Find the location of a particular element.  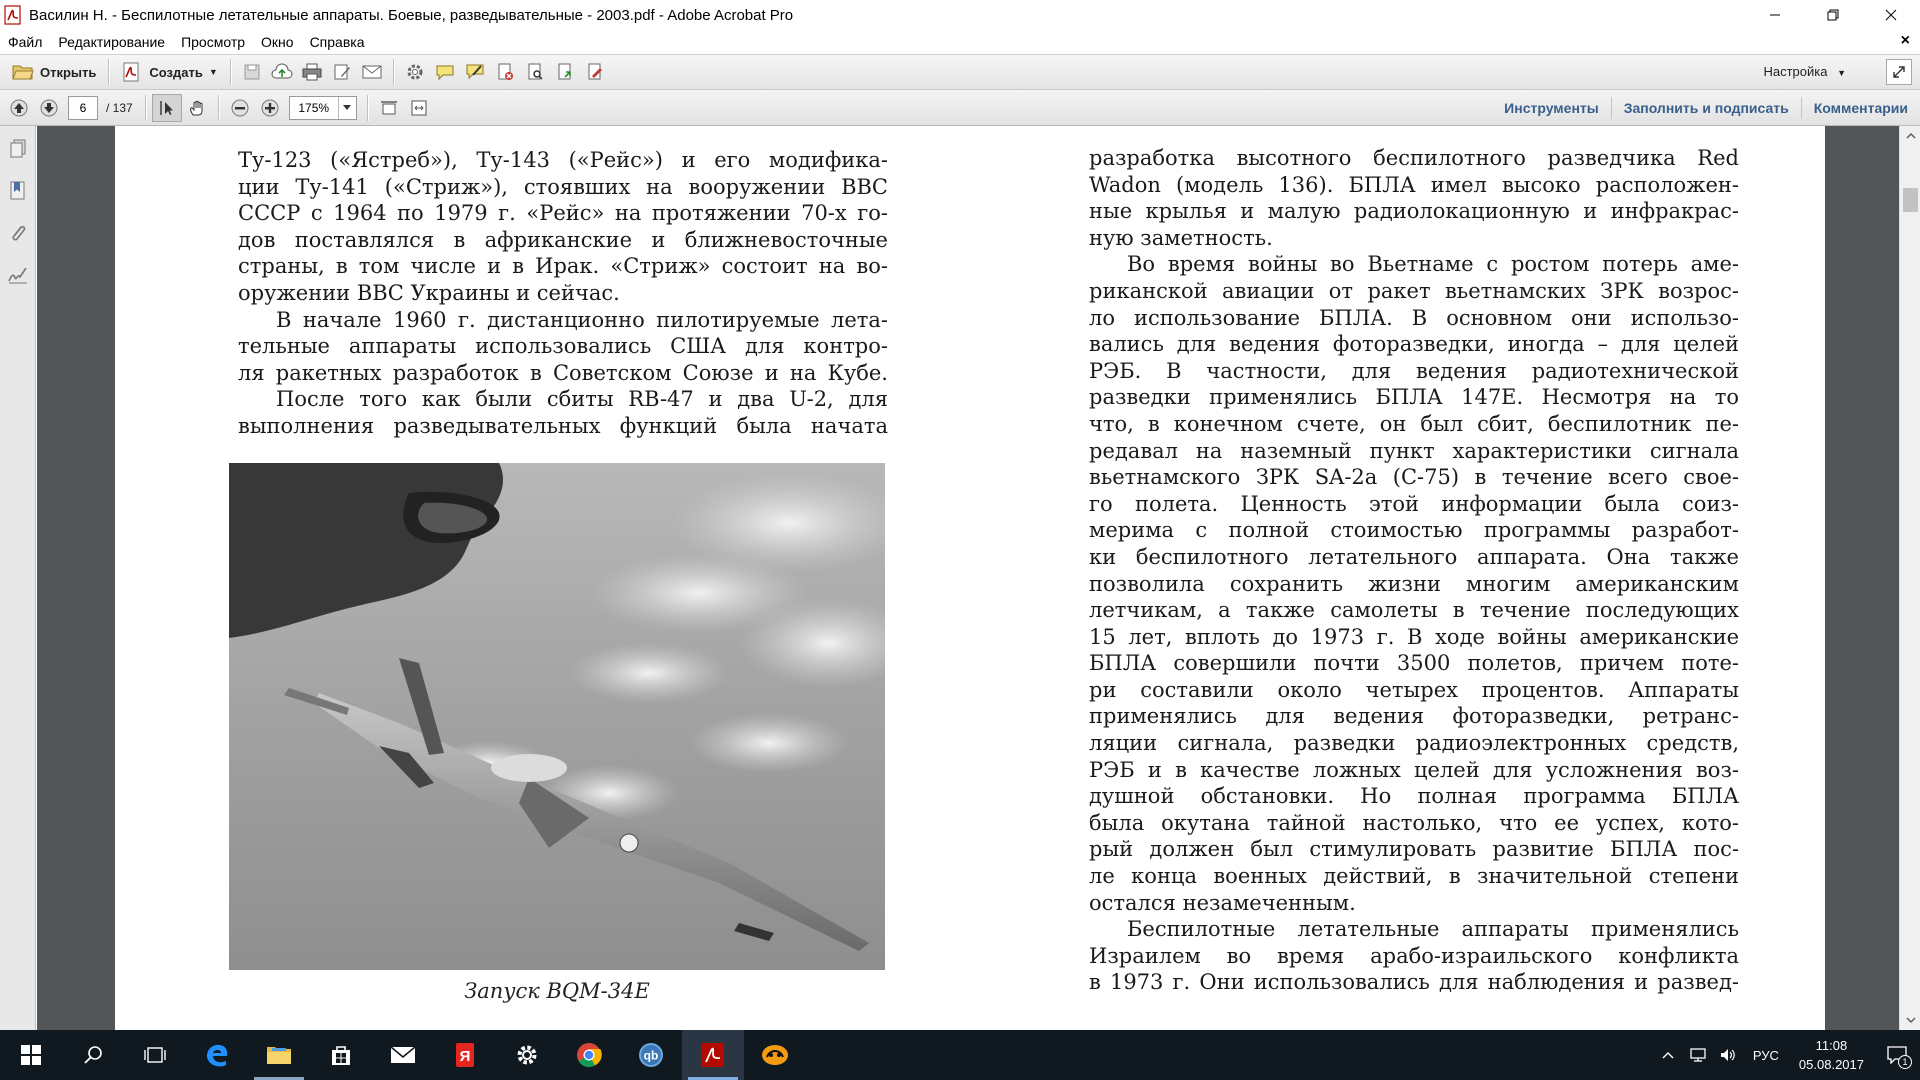

save-button is located at coordinates (252, 72).